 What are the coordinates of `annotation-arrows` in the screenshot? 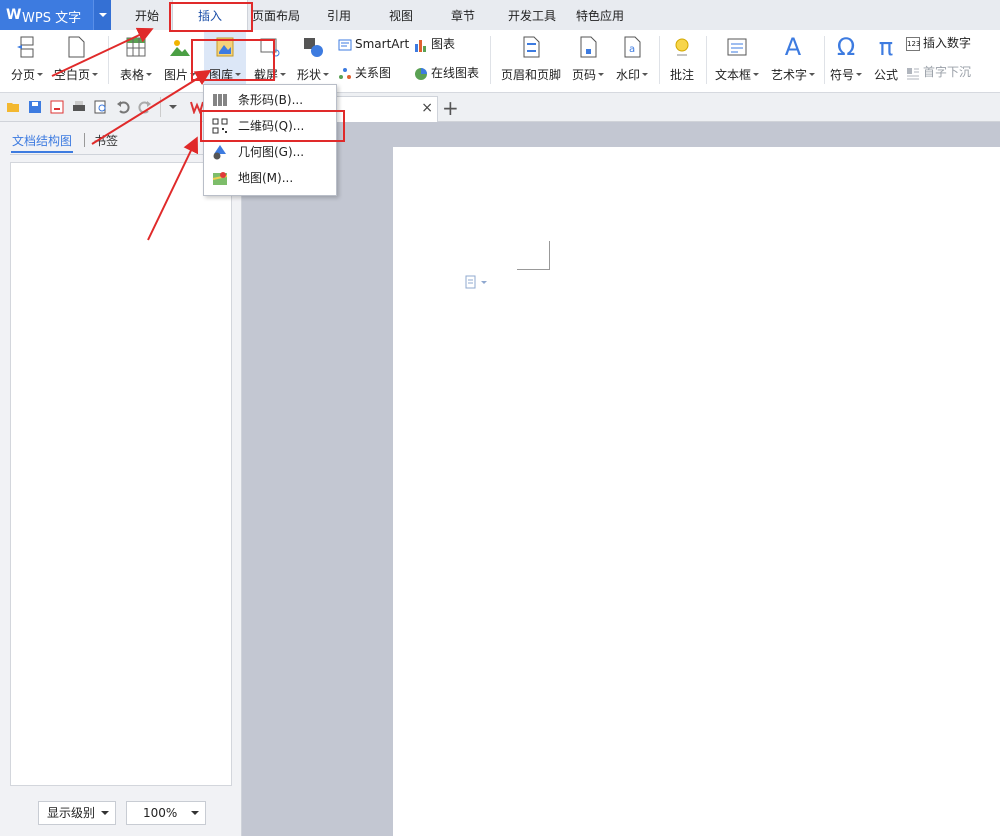 It's located at (131, 134).